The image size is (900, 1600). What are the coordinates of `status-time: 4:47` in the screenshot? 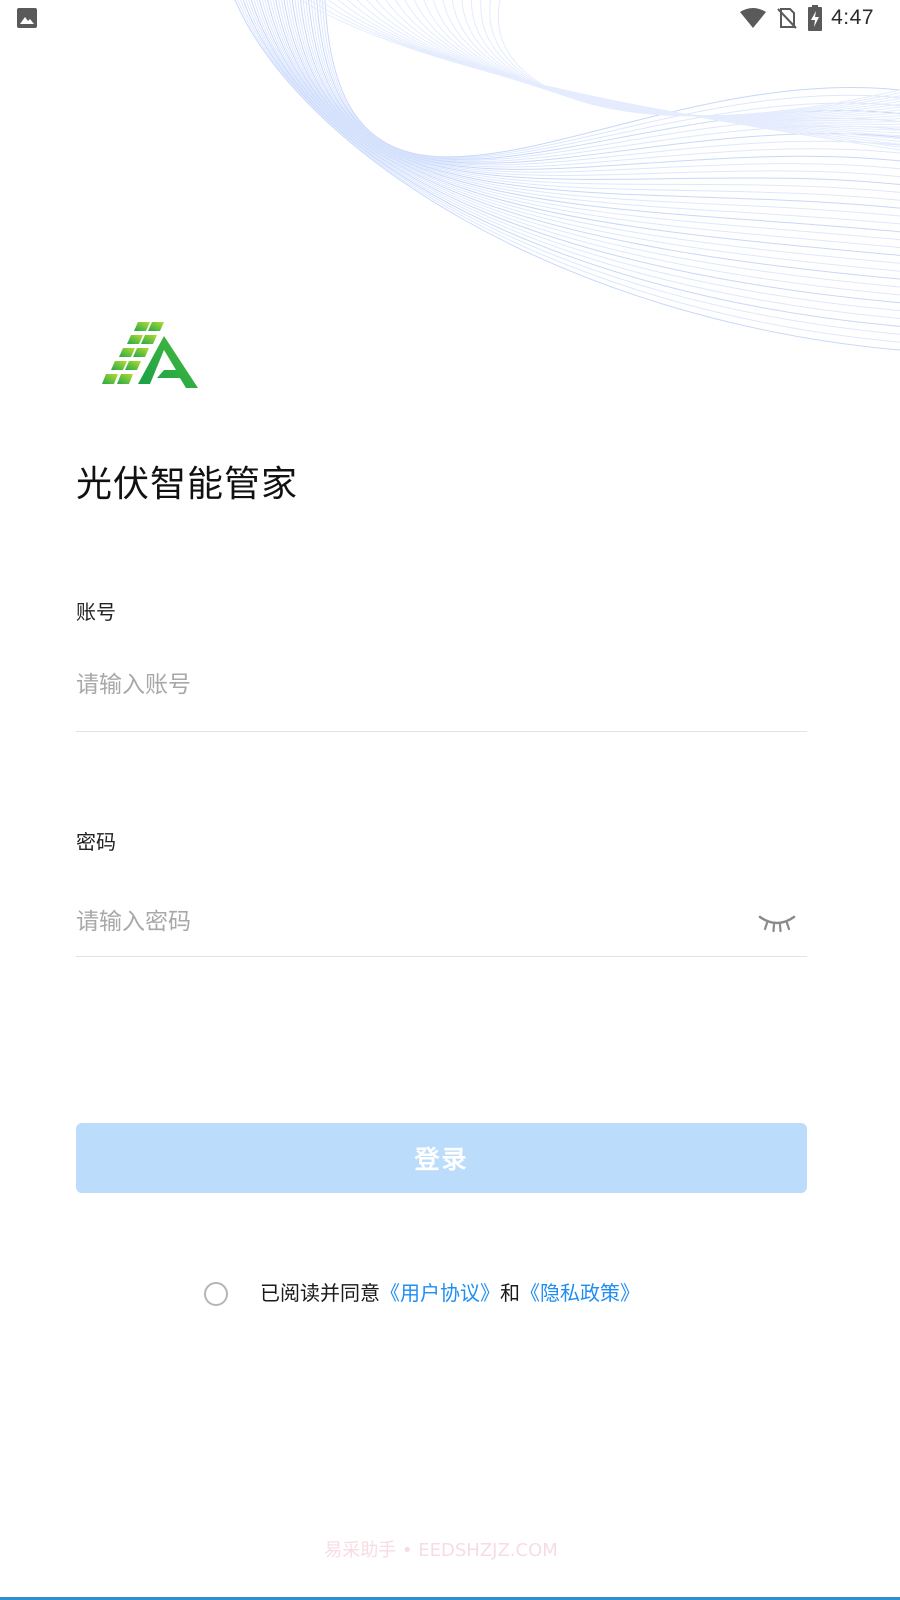 It's located at (852, 17).